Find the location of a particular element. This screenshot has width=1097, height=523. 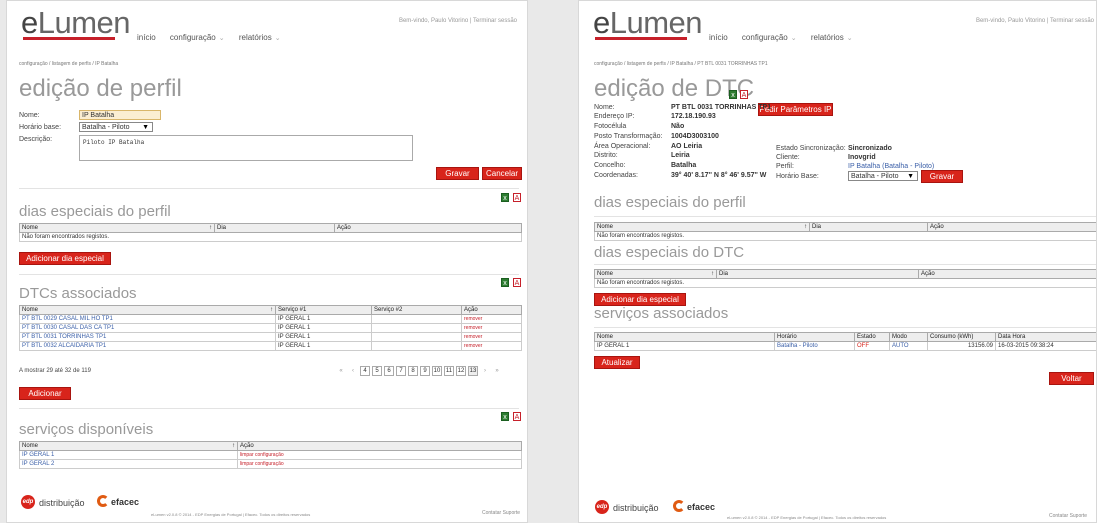

sort-icon: ↑ is located at coordinates (210, 228).